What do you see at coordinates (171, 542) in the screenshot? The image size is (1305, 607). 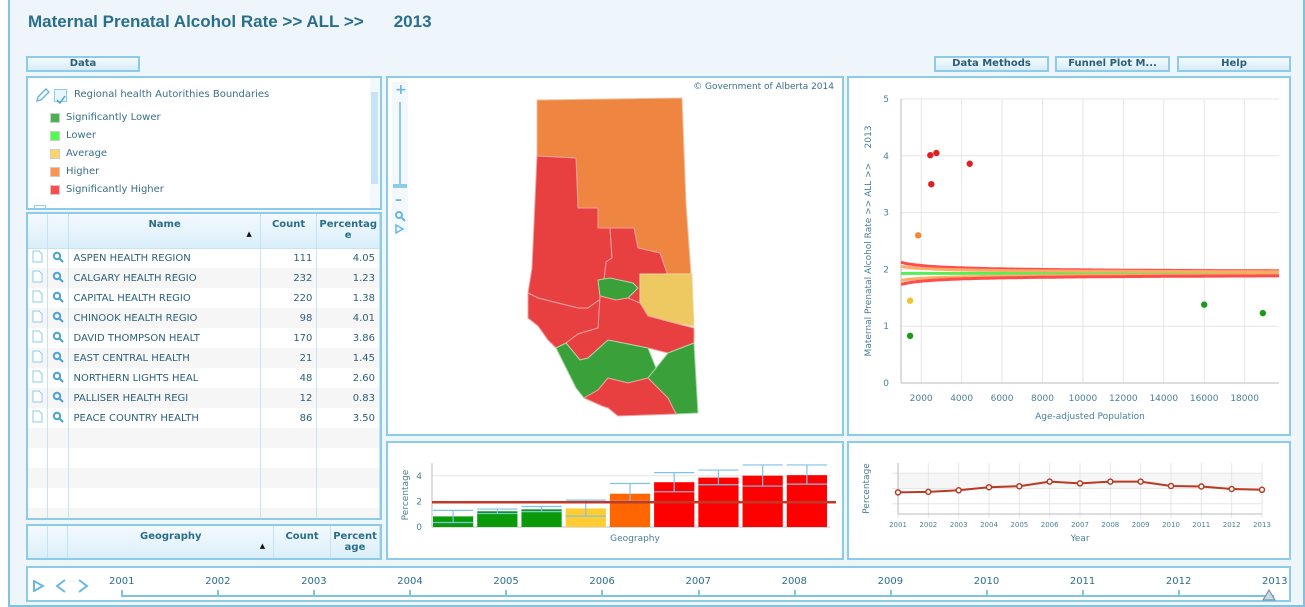 I see `column-header-geography: Geography ▲` at bounding box center [171, 542].